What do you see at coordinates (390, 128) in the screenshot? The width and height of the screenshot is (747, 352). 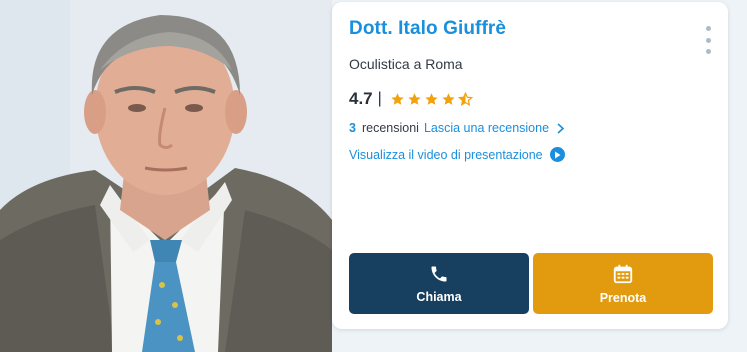 I see `reviews-label: recensioni` at bounding box center [390, 128].